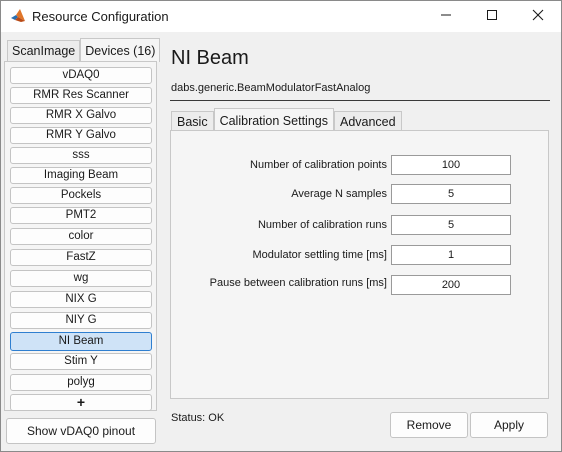 Image resolution: width=562 pixels, height=452 pixels. Describe the element at coordinates (81, 175) in the screenshot. I see `device-button-imaging-beam: Imaging Beam` at that location.